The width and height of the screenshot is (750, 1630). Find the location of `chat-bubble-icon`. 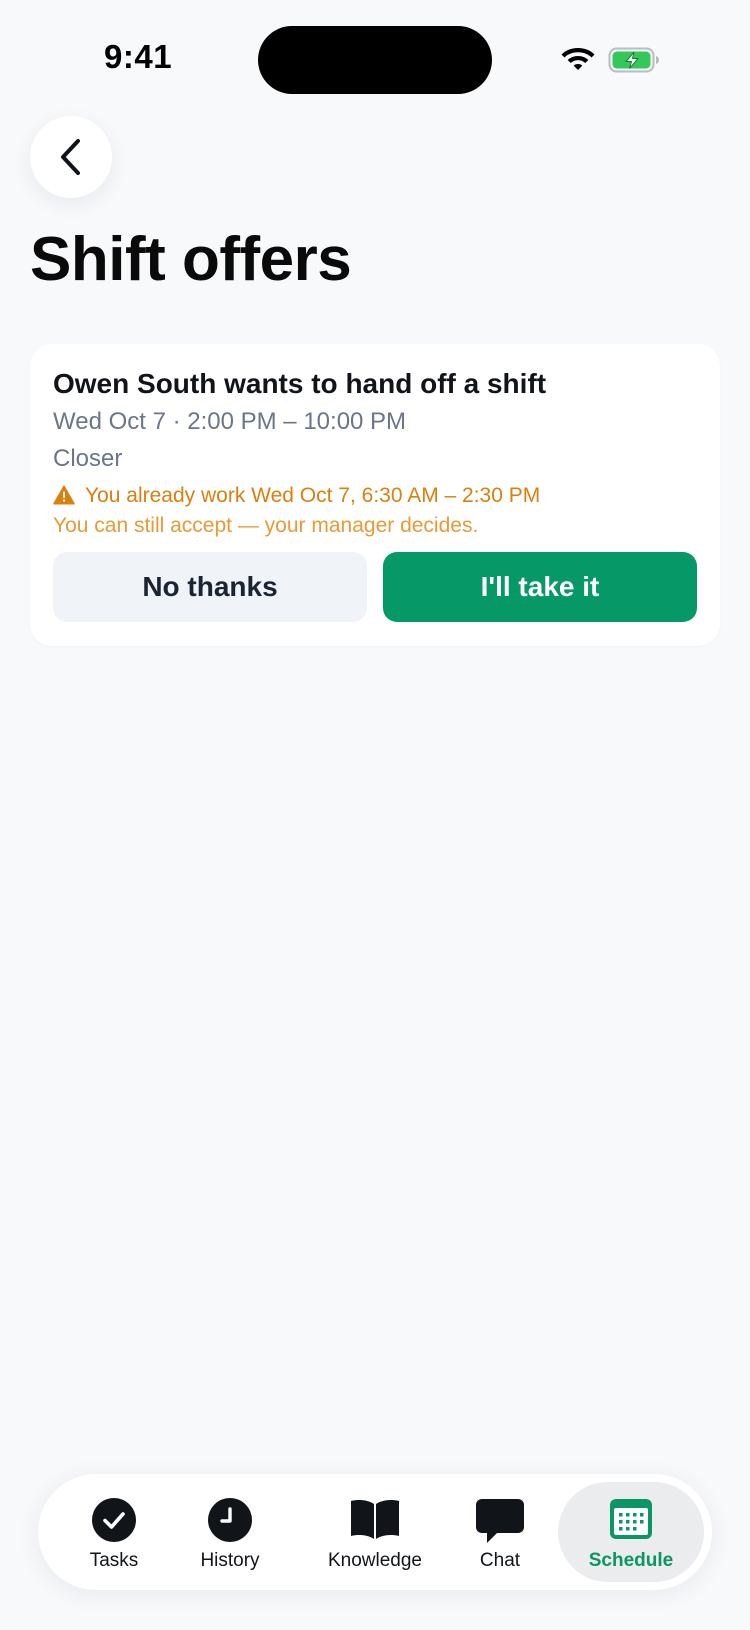

chat-bubble-icon is located at coordinates (500, 1521).